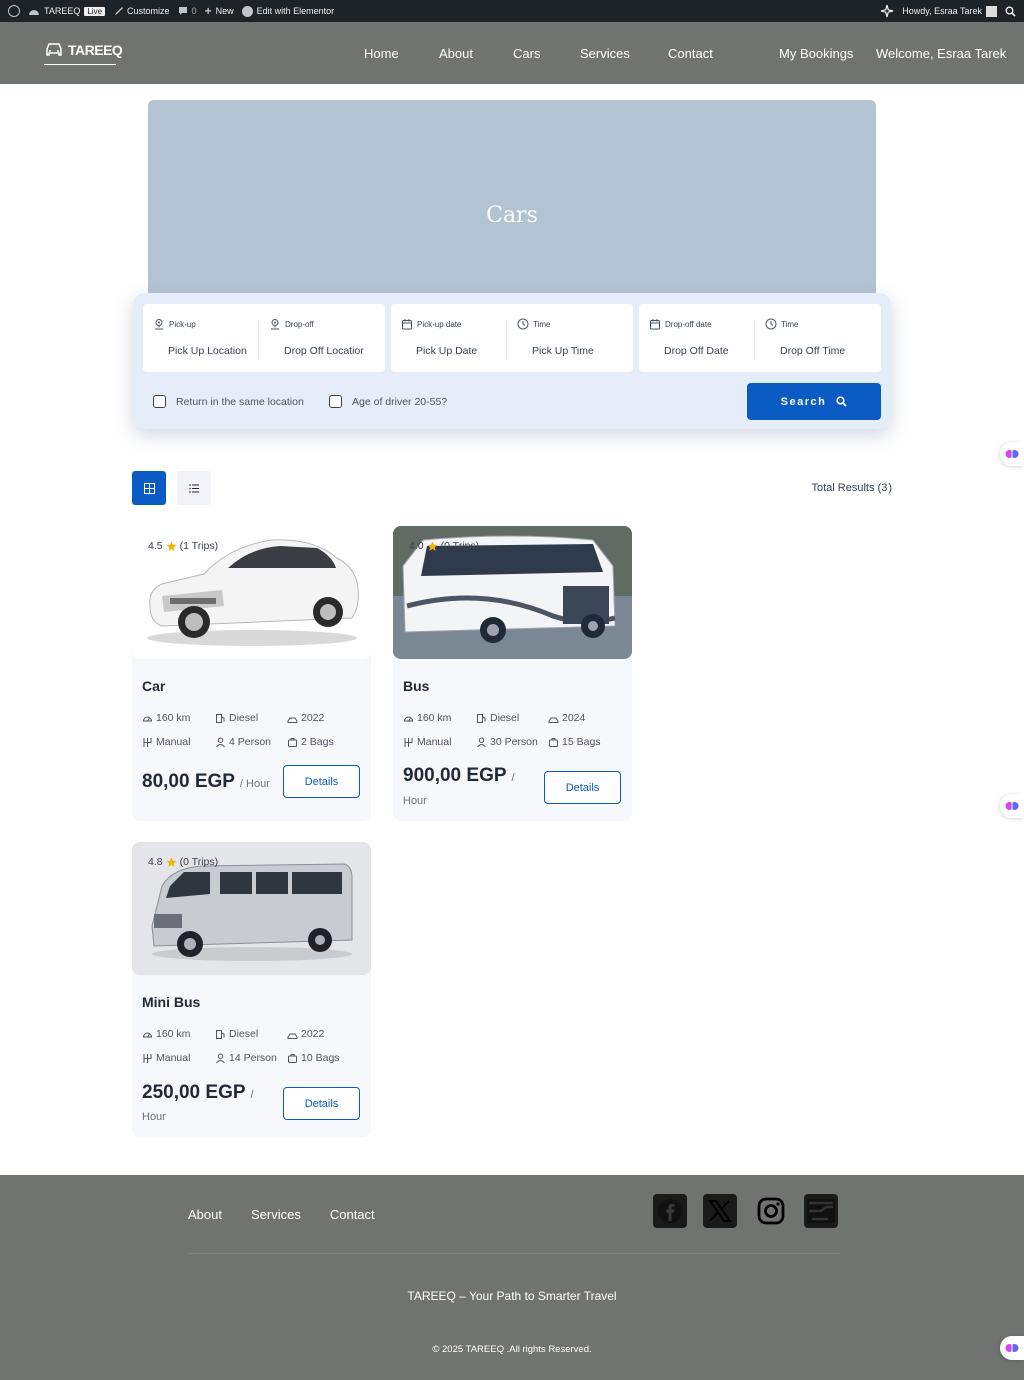  What do you see at coordinates (843, 488) in the screenshot?
I see `total-results-label: Total Results` at bounding box center [843, 488].